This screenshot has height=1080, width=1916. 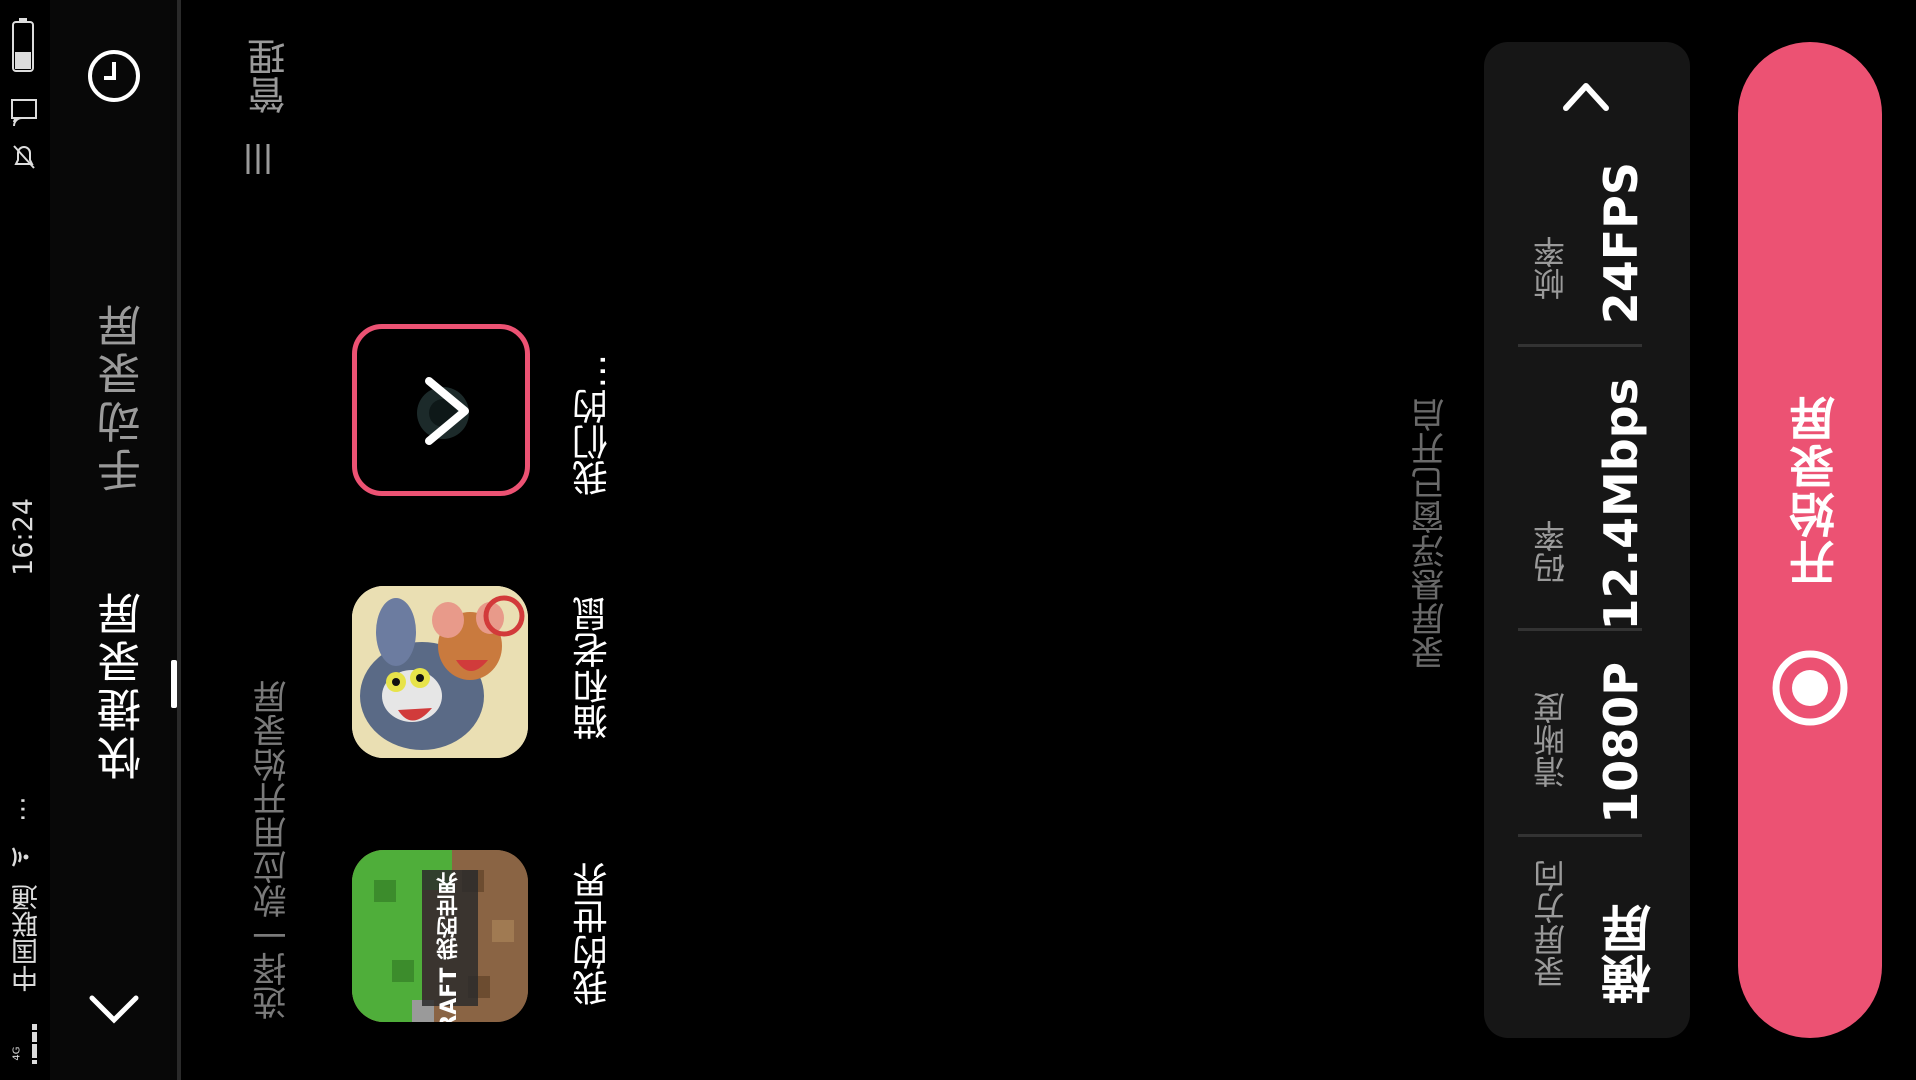 What do you see at coordinates (1591, 933) in the screenshot?
I see `setting-orientation: 录屏方向 横屏` at bounding box center [1591, 933].